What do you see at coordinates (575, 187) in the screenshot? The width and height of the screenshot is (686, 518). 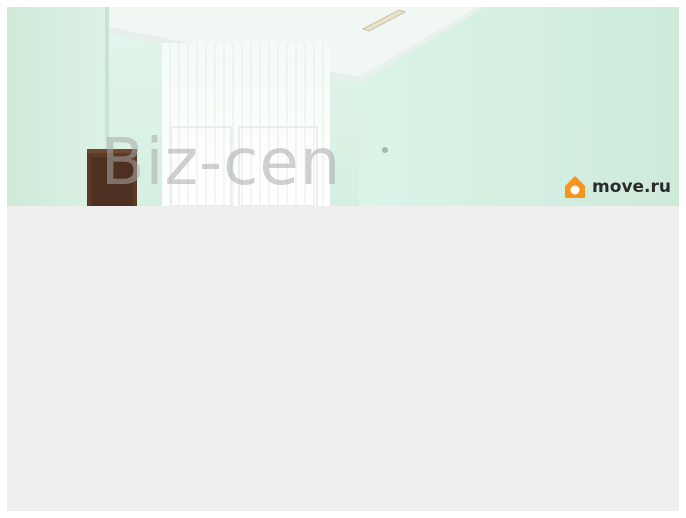 I see `house-logo-icon` at bounding box center [575, 187].